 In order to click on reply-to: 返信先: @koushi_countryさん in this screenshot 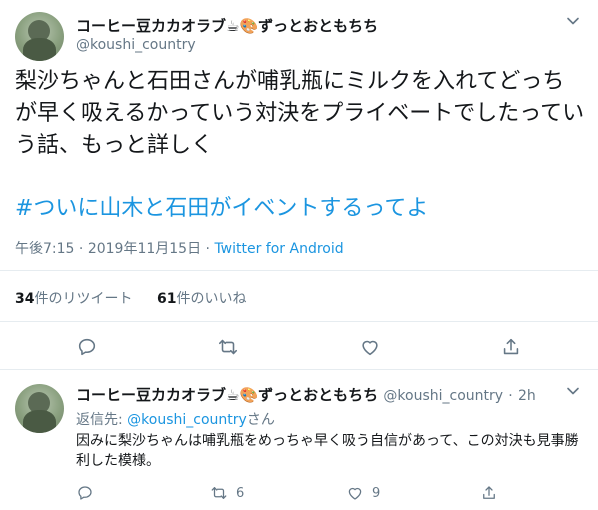, I will do `click(175, 419)`.